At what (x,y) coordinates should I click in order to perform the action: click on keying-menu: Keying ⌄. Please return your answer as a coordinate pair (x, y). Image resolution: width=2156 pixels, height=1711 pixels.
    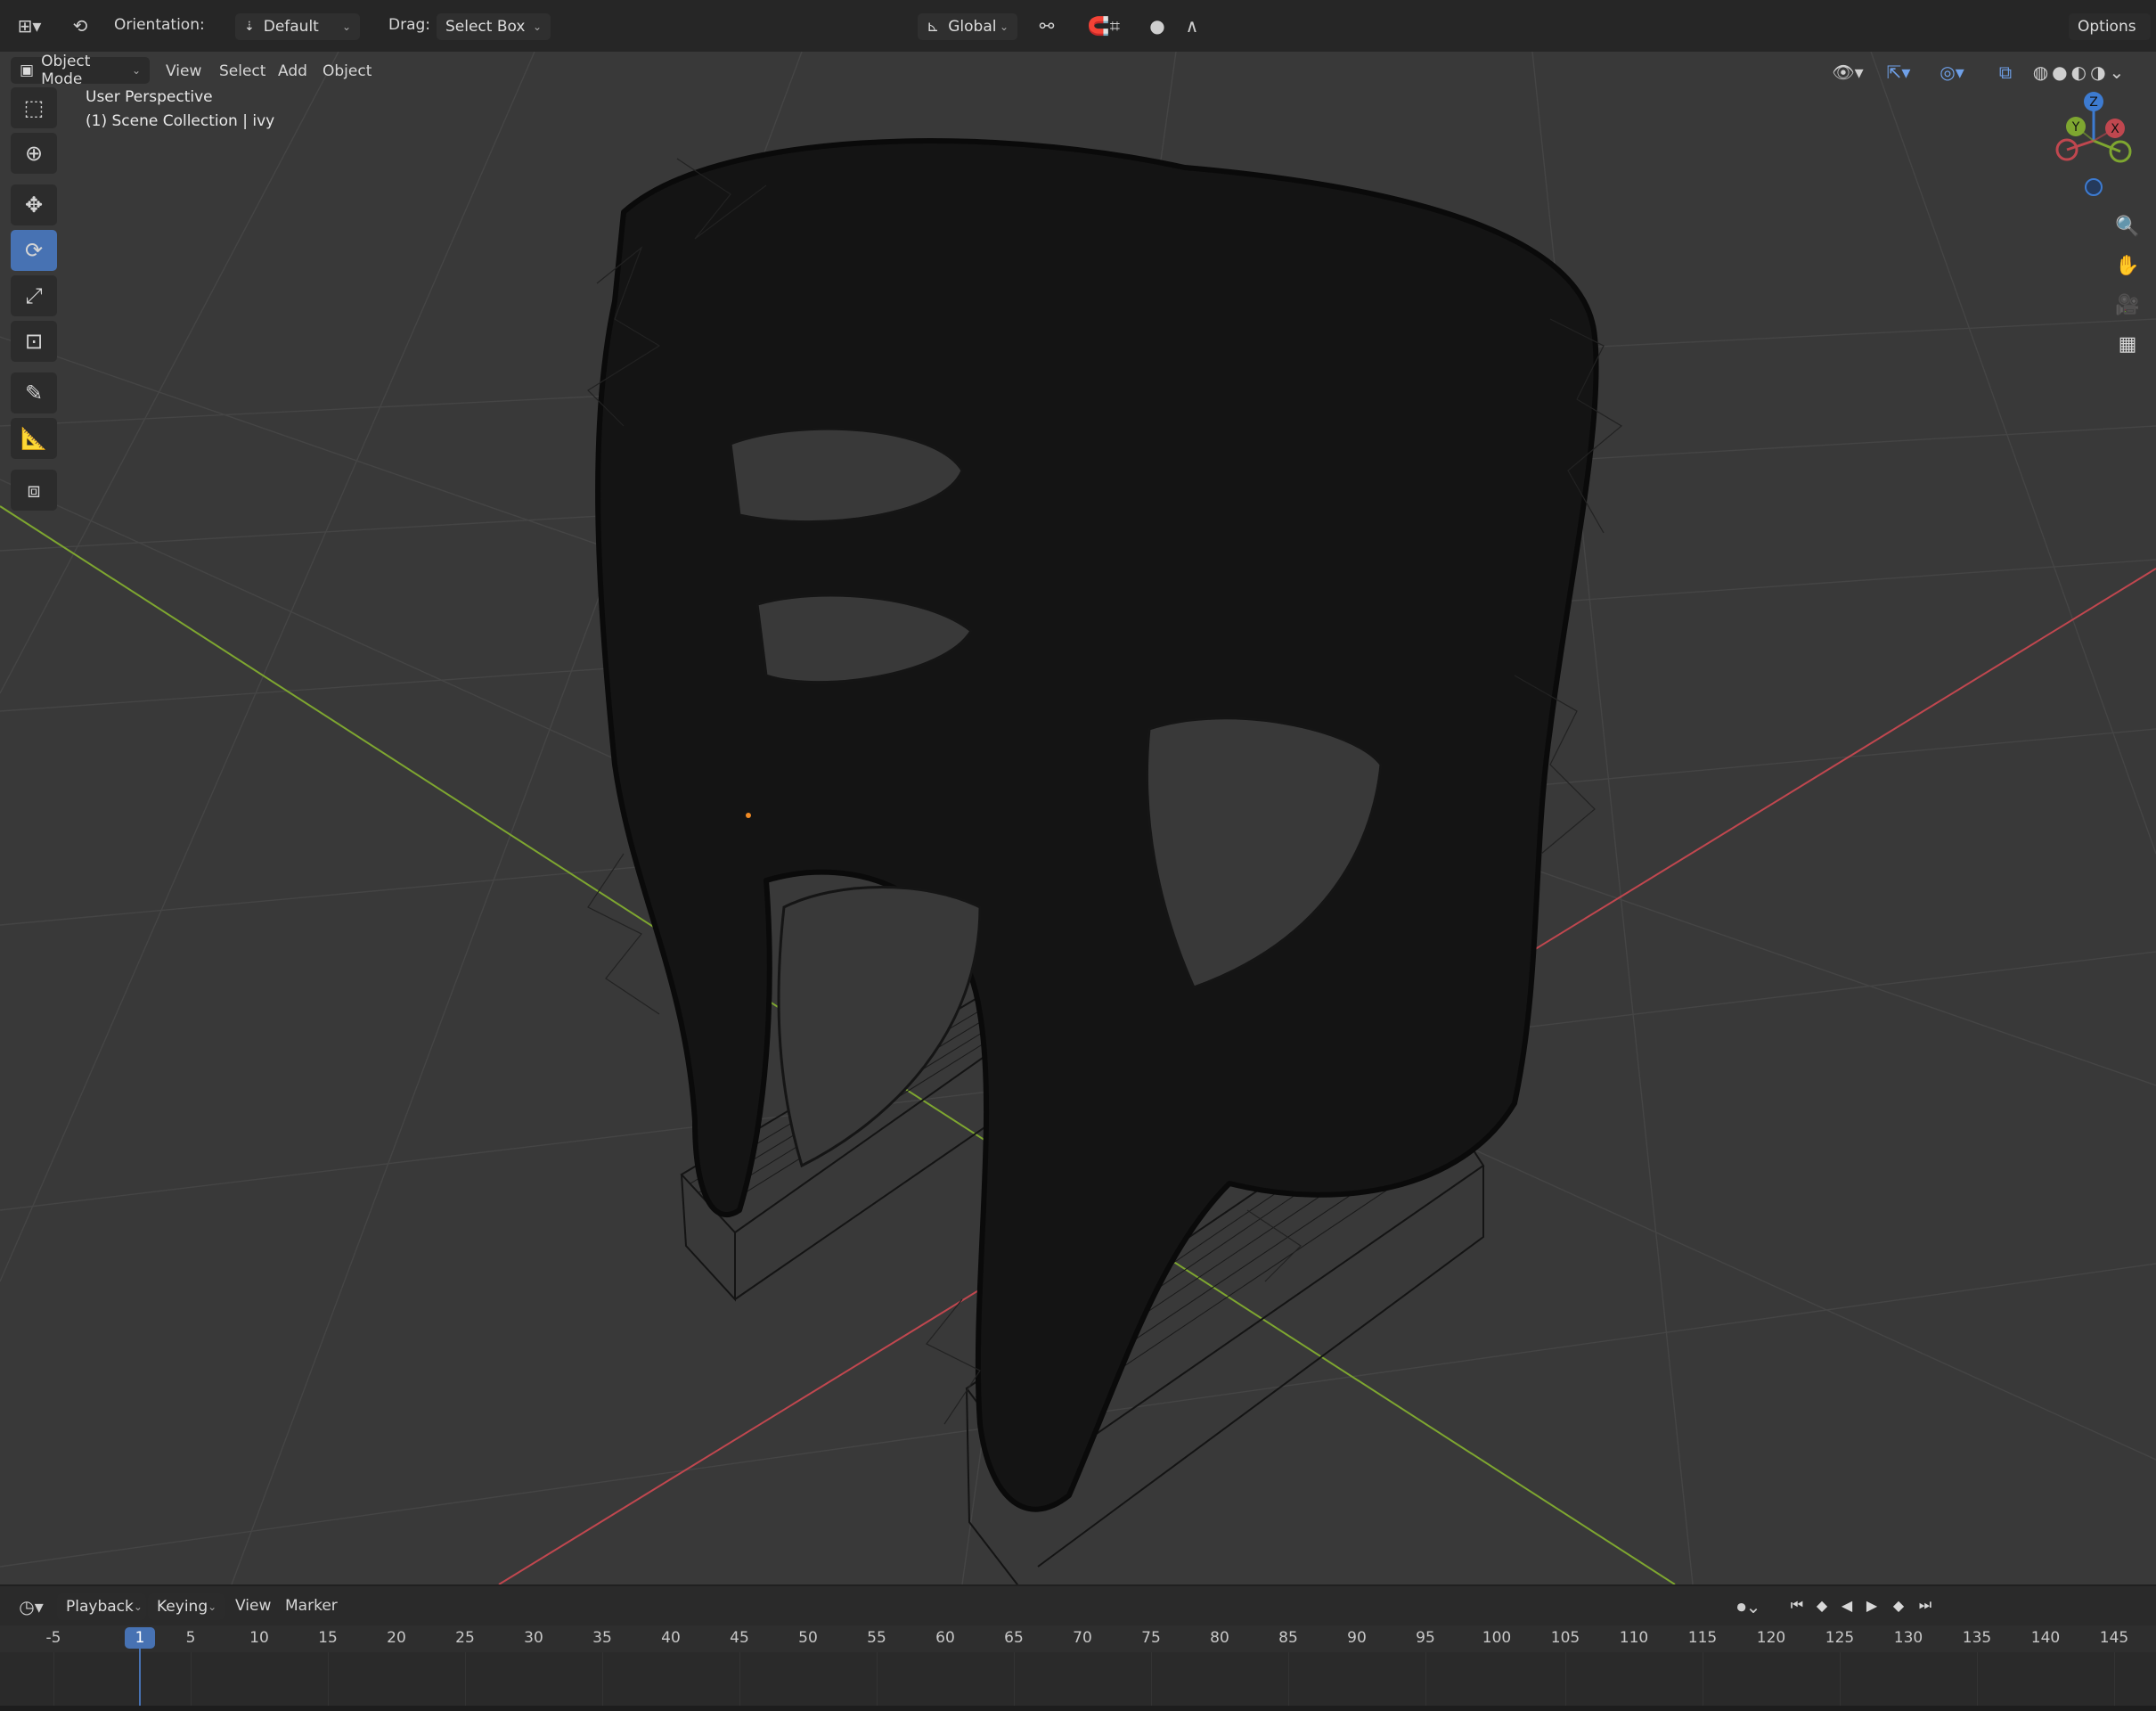
    Looking at the image, I should click on (186, 1606).